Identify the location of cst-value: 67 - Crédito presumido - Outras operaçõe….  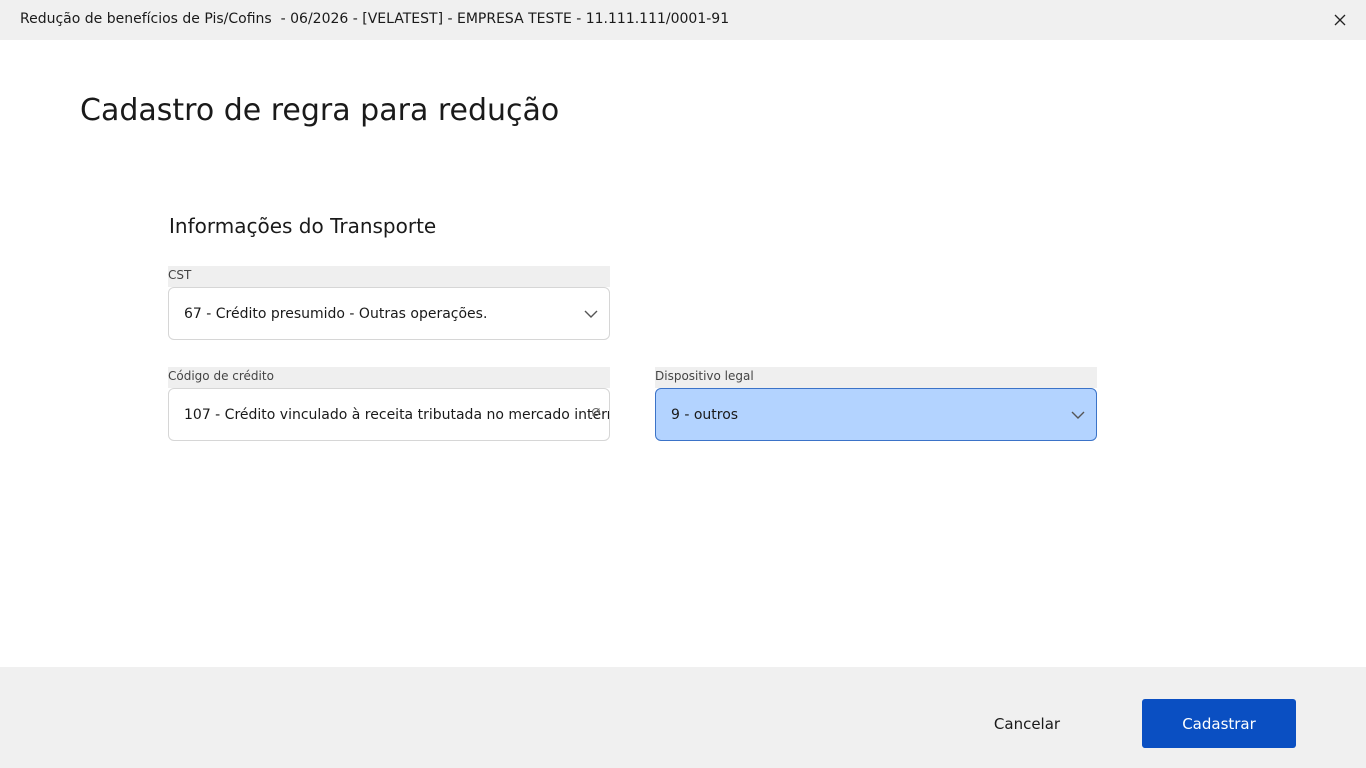
(336, 313).